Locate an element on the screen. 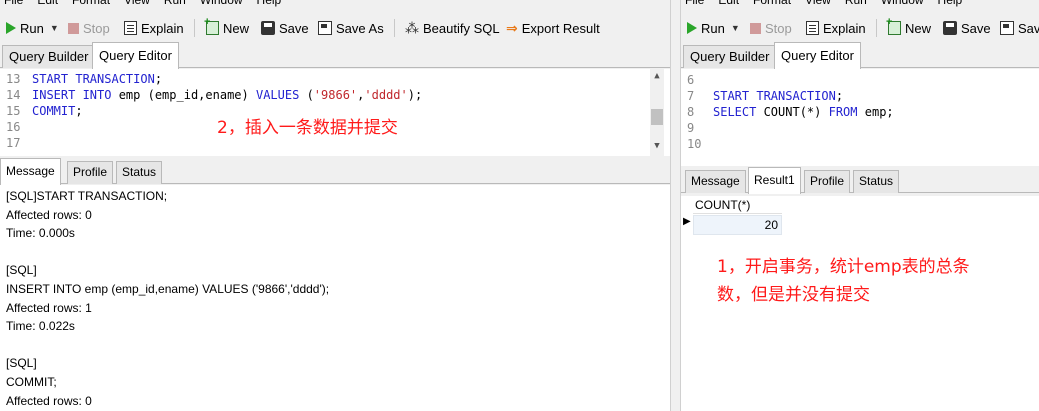 The image size is (1039, 411). code-line: 10 is located at coordinates (697, 144).